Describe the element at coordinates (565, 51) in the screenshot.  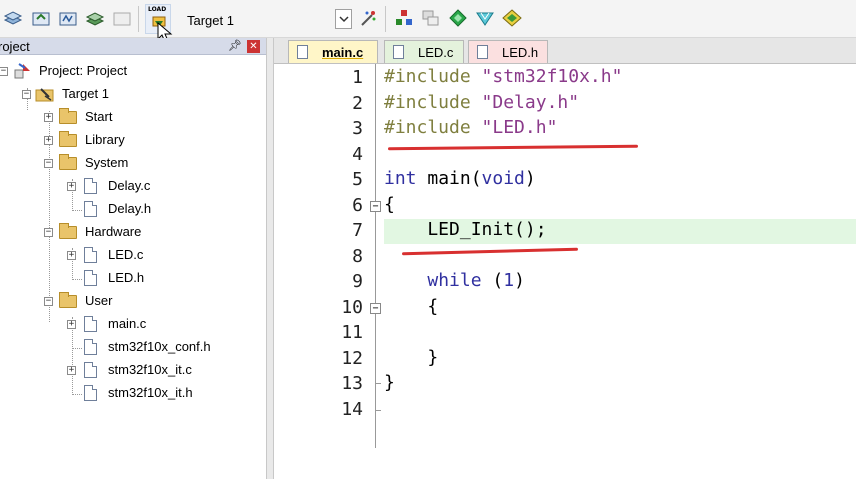
I see `editor-tab-bar: main.c LED.c LED.h` at that location.